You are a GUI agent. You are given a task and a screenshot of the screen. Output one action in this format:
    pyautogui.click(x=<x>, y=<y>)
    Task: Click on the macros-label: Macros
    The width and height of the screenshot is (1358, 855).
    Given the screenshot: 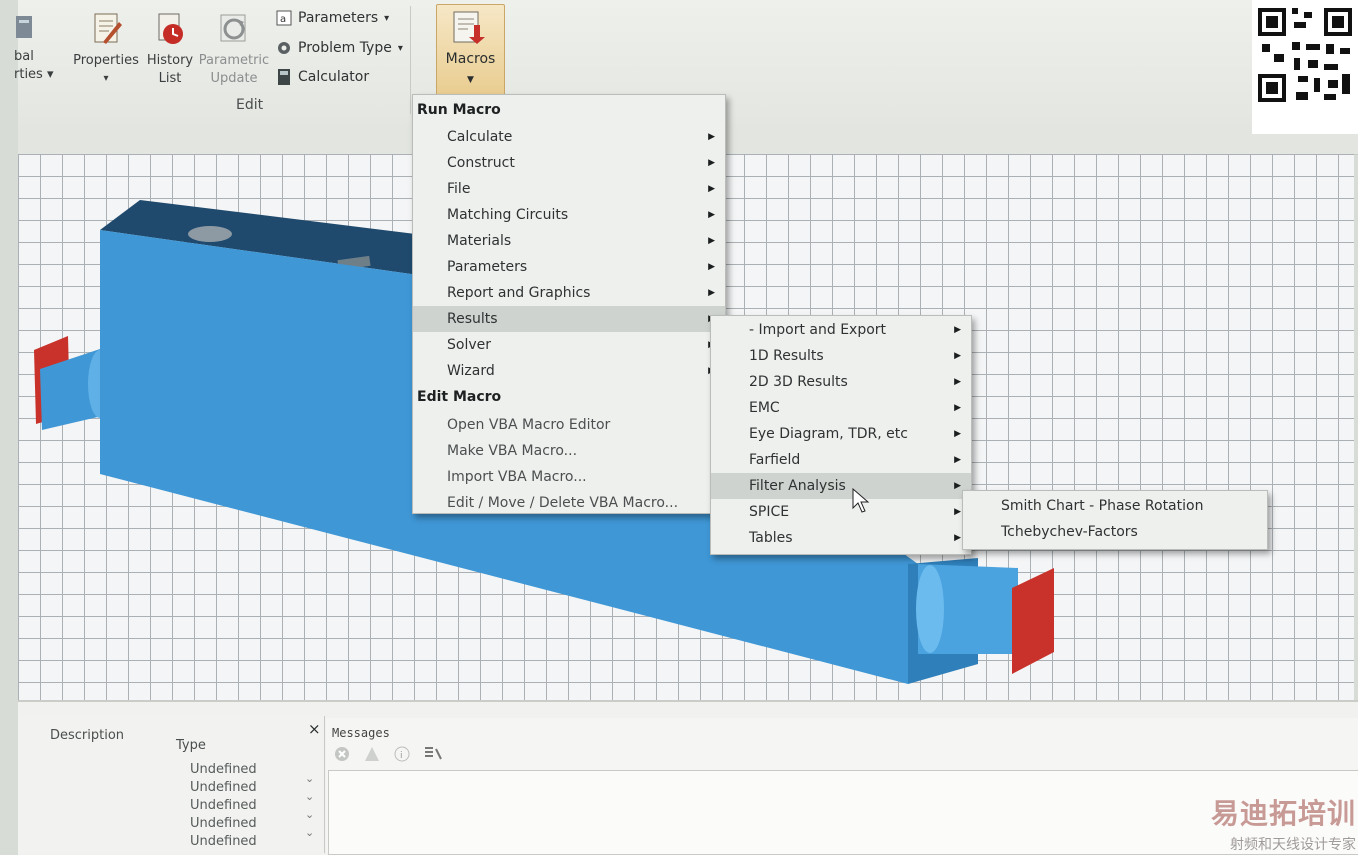 What is the action you would take?
    pyautogui.click(x=470, y=59)
    